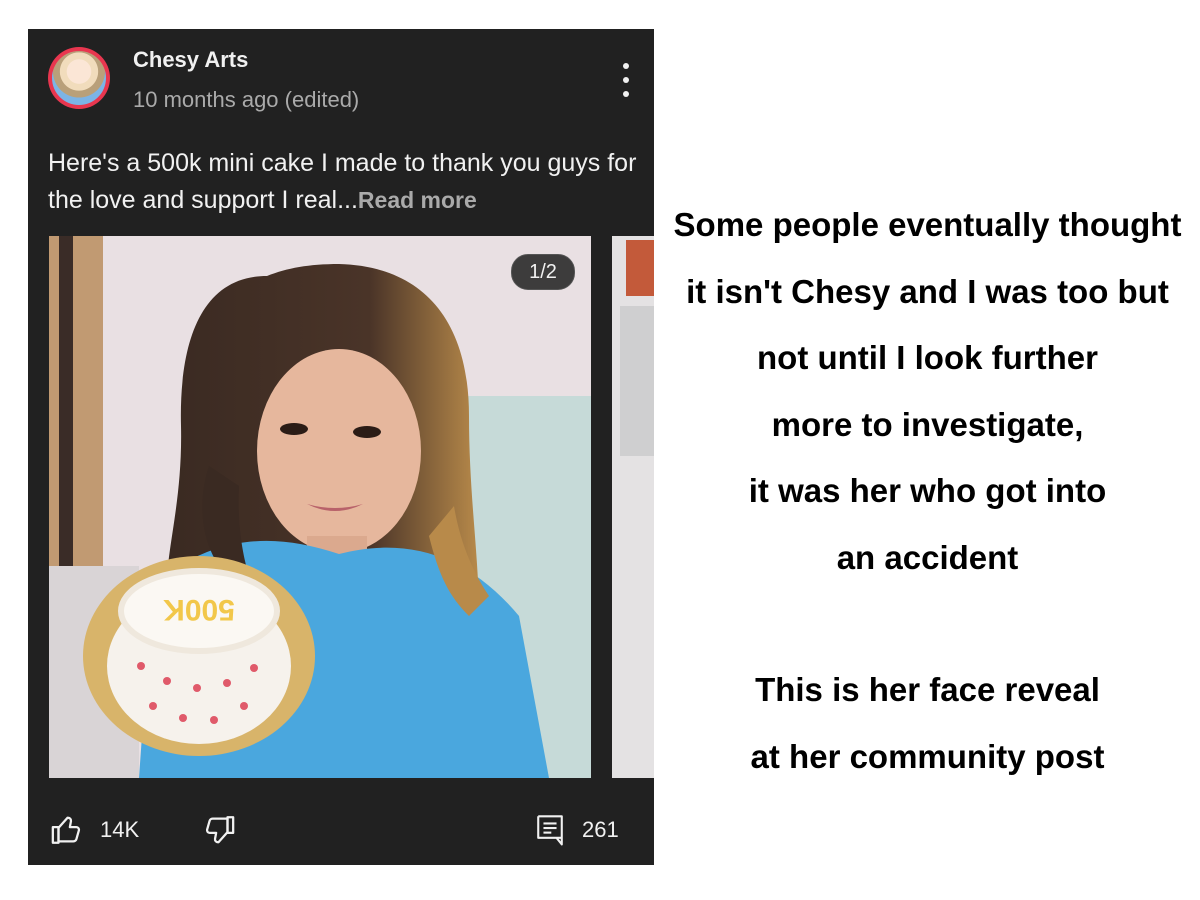 Image resolution: width=1200 pixels, height=900 pixels. I want to click on caption-line: more to investigate,, so click(927, 424).